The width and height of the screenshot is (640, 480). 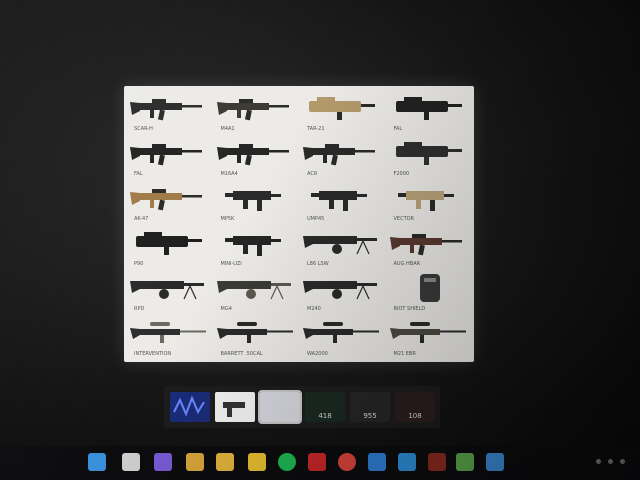 What do you see at coordinates (317, 354) in the screenshot?
I see `weapon-label: WA2000` at bounding box center [317, 354].